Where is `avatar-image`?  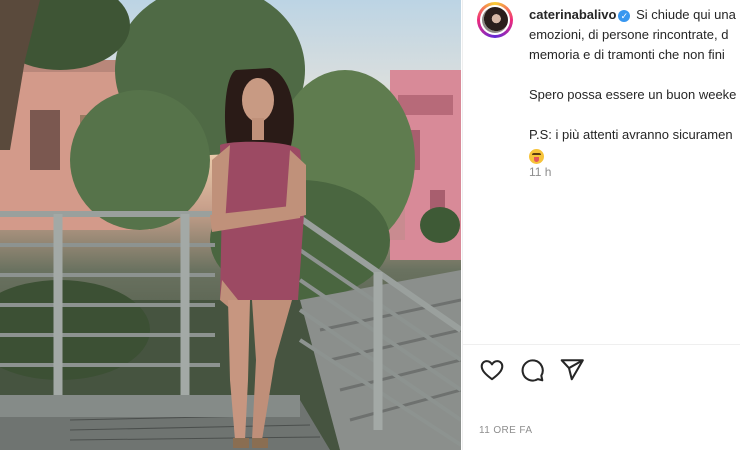 avatar-image is located at coordinates (495, 20).